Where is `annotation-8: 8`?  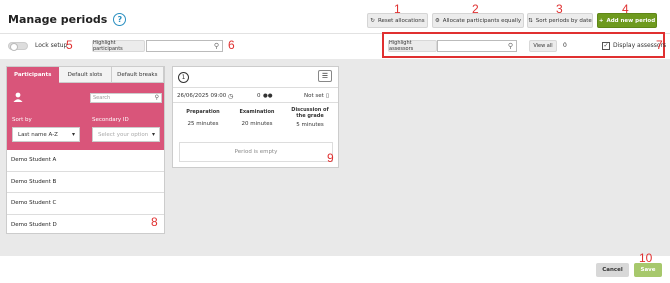
annotation-8: 8 is located at coordinates (154, 222).